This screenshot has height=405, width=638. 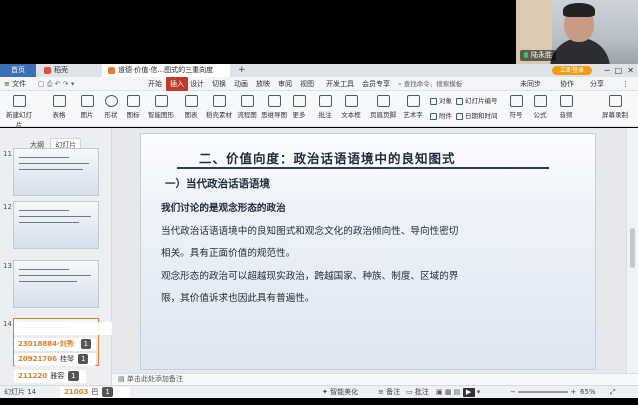 What do you see at coordinates (55, 359) in the screenshot?
I see `chat-message: 20921706 桂琴 1` at bounding box center [55, 359].